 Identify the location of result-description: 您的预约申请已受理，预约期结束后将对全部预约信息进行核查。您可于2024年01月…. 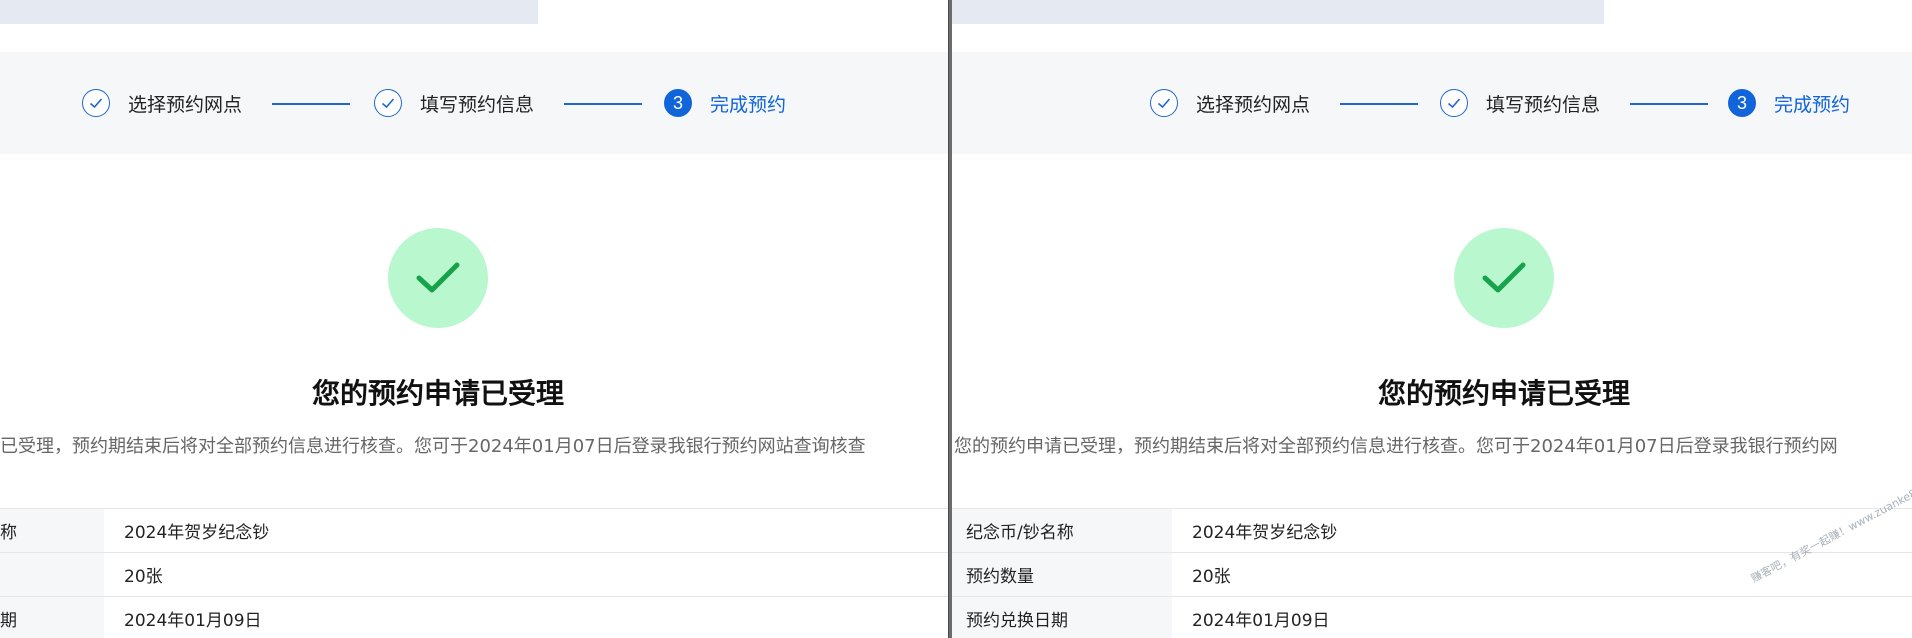
(1396, 446).